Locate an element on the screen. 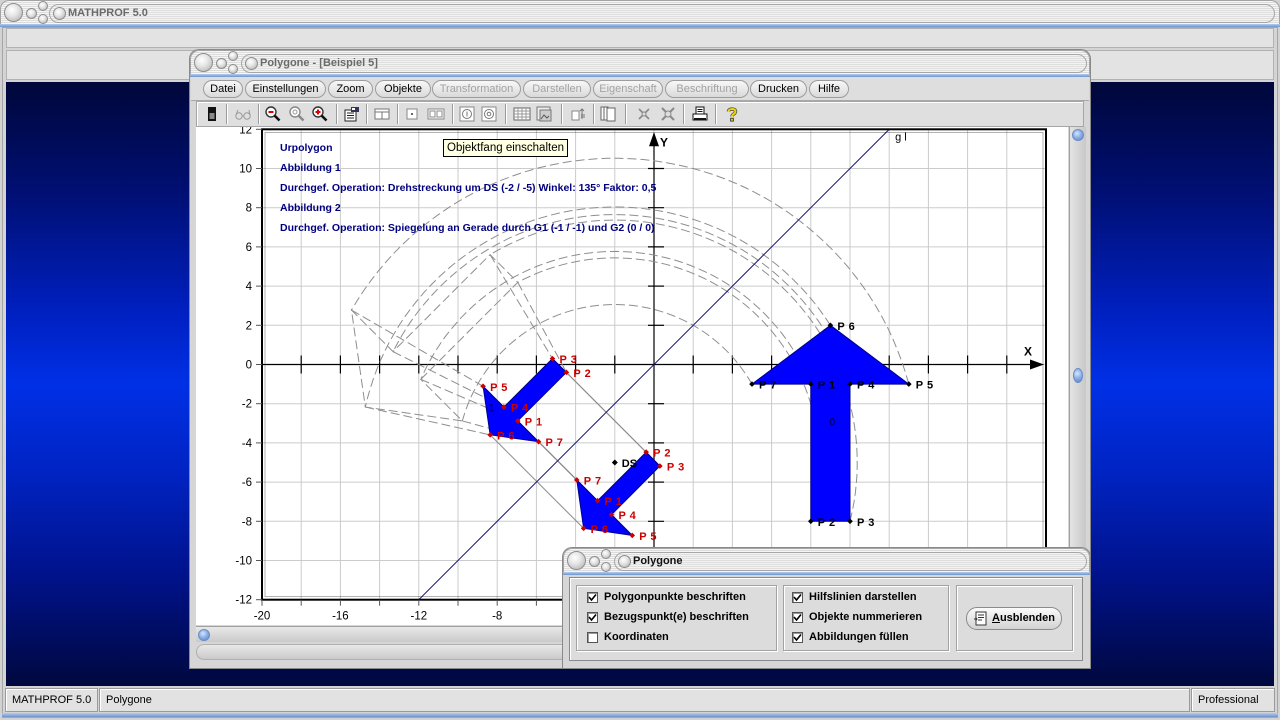 The width and height of the screenshot is (1280, 720). abbildung-2-point-label: P 6 is located at coordinates (600, 530).